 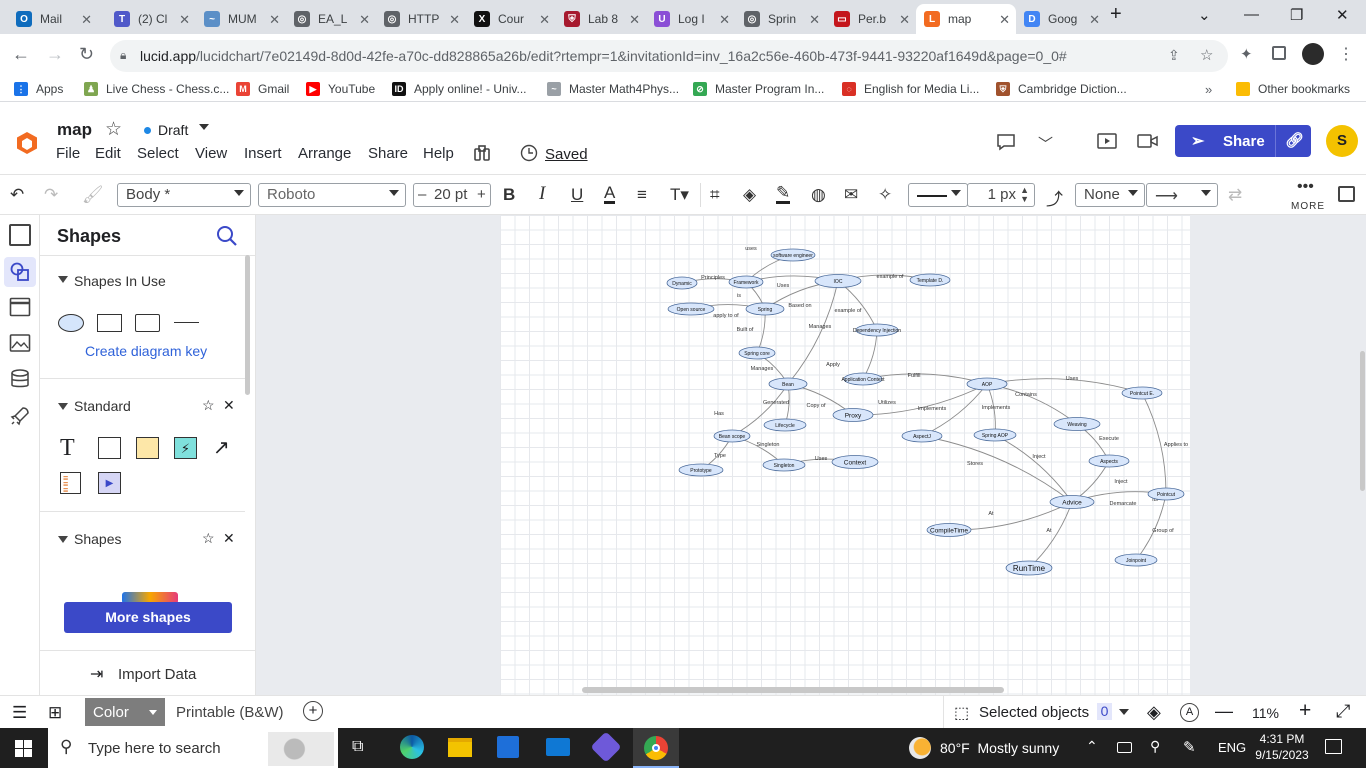 I want to click on document-title: map, so click(x=74, y=130).